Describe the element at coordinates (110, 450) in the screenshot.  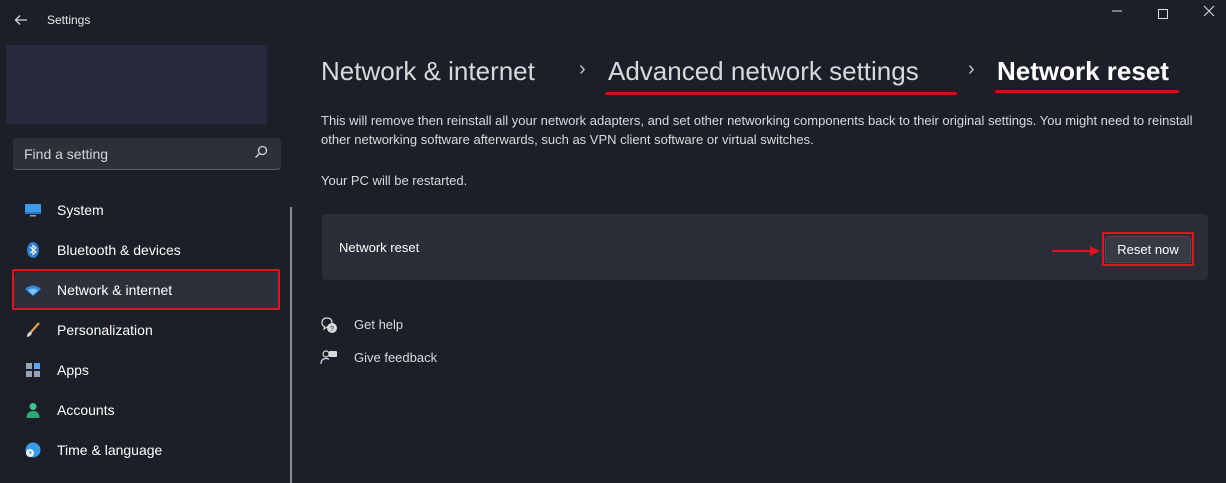
I see `sidebar-item-label: Time & language` at that location.